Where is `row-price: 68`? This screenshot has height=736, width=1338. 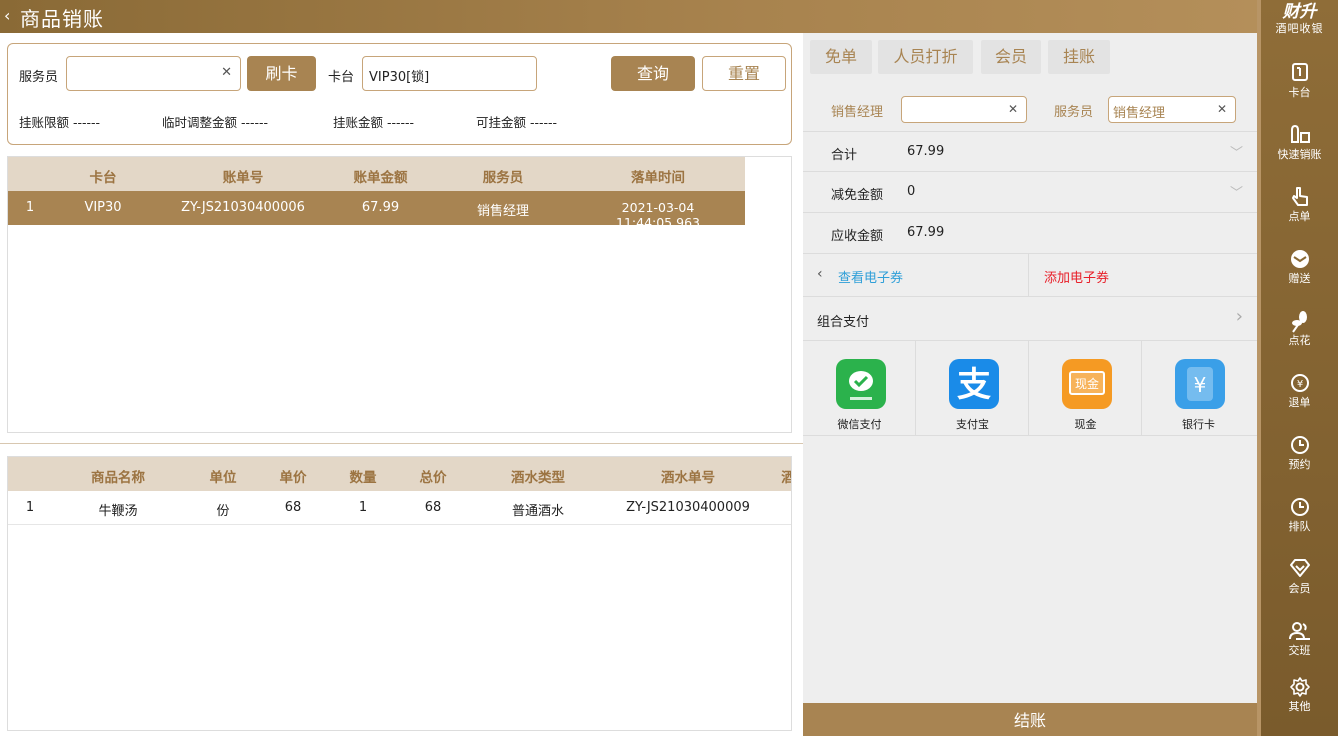 row-price: 68 is located at coordinates (293, 507).